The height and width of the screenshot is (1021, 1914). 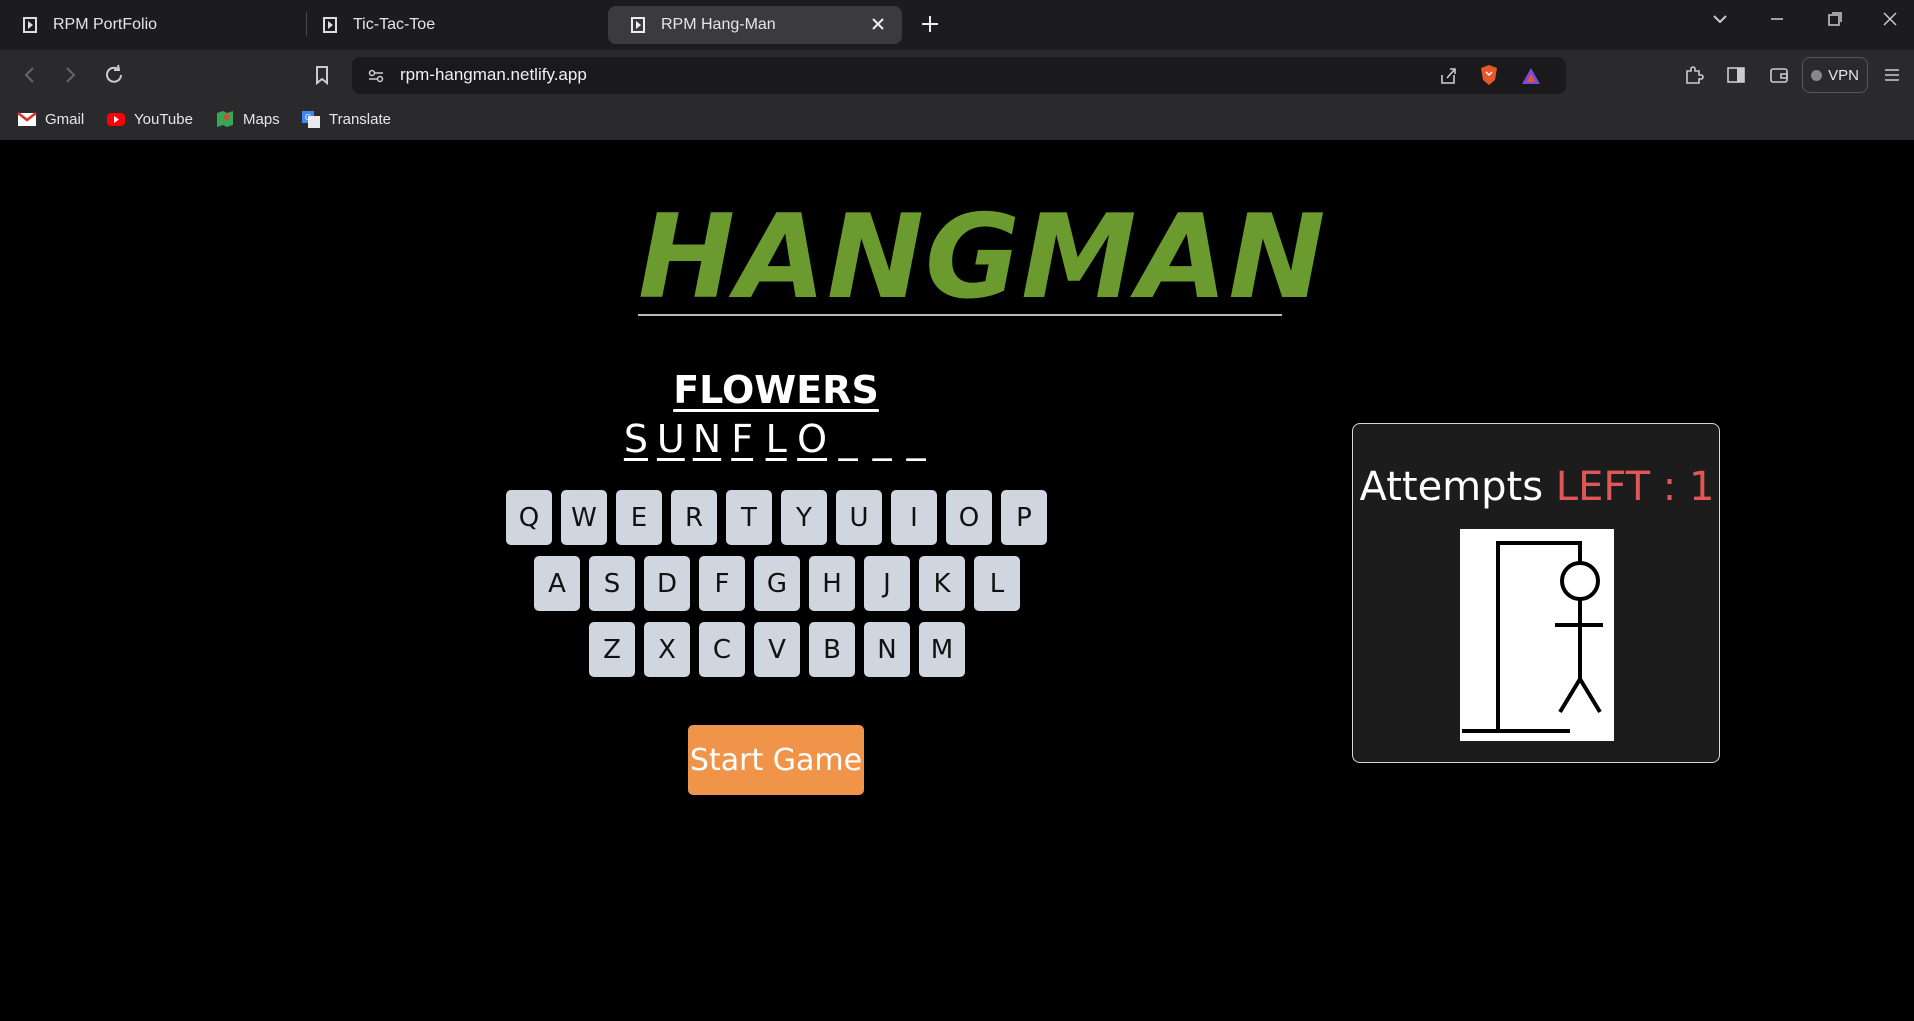 I want to click on key-a: A, so click(x=557, y=583).